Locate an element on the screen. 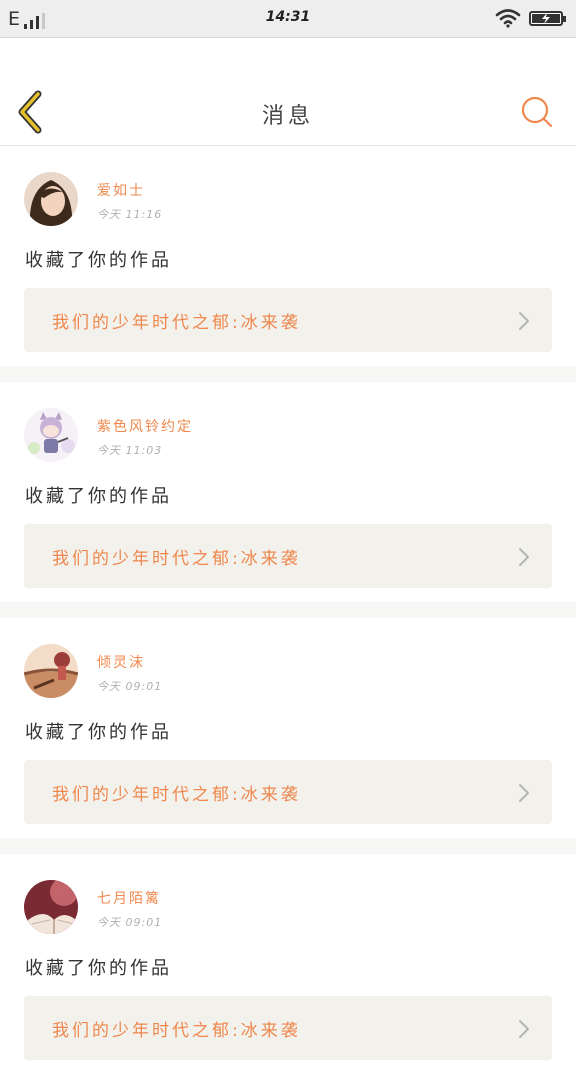 The image size is (576, 1074). clock: 14:31 is located at coordinates (288, 17).